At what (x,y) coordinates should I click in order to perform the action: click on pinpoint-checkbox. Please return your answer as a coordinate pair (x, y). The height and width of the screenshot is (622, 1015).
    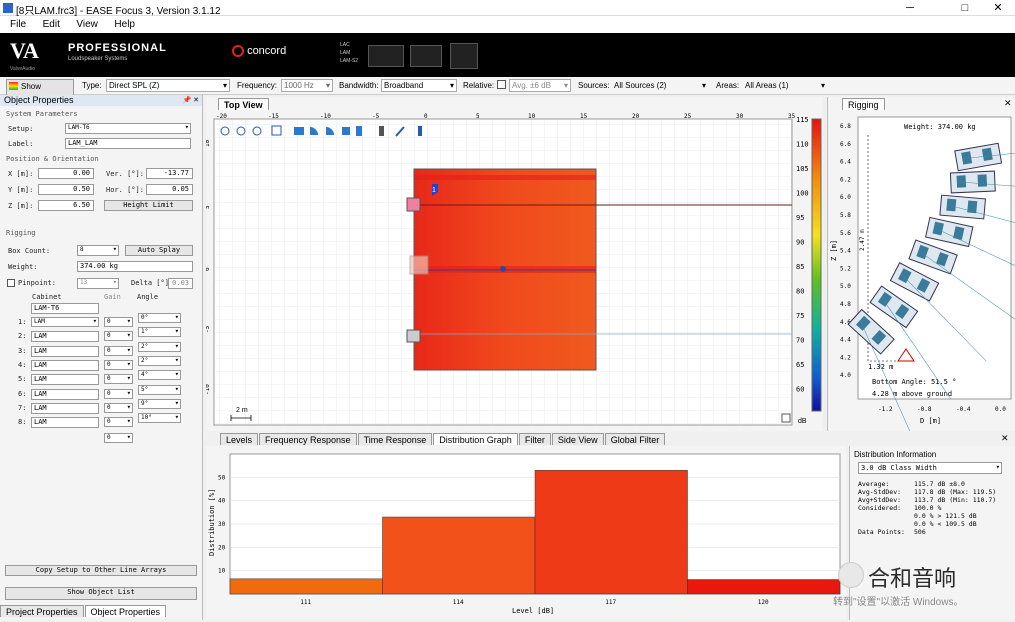
    Looking at the image, I should click on (11, 283).